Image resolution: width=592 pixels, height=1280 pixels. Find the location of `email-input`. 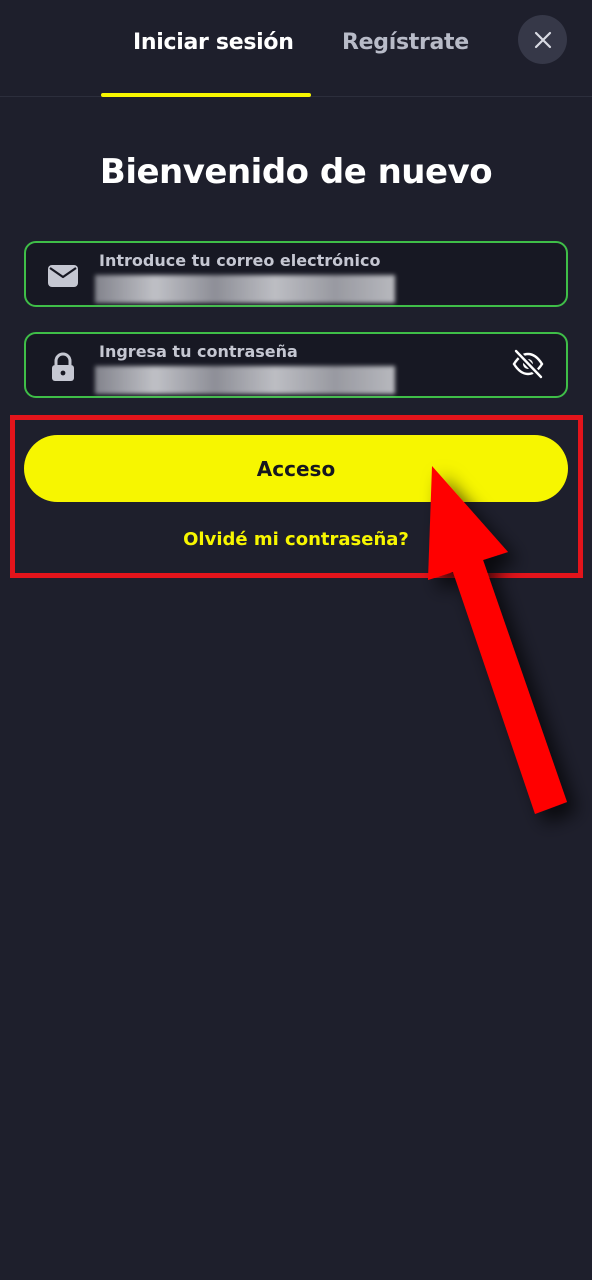

email-input is located at coordinates (245, 289).